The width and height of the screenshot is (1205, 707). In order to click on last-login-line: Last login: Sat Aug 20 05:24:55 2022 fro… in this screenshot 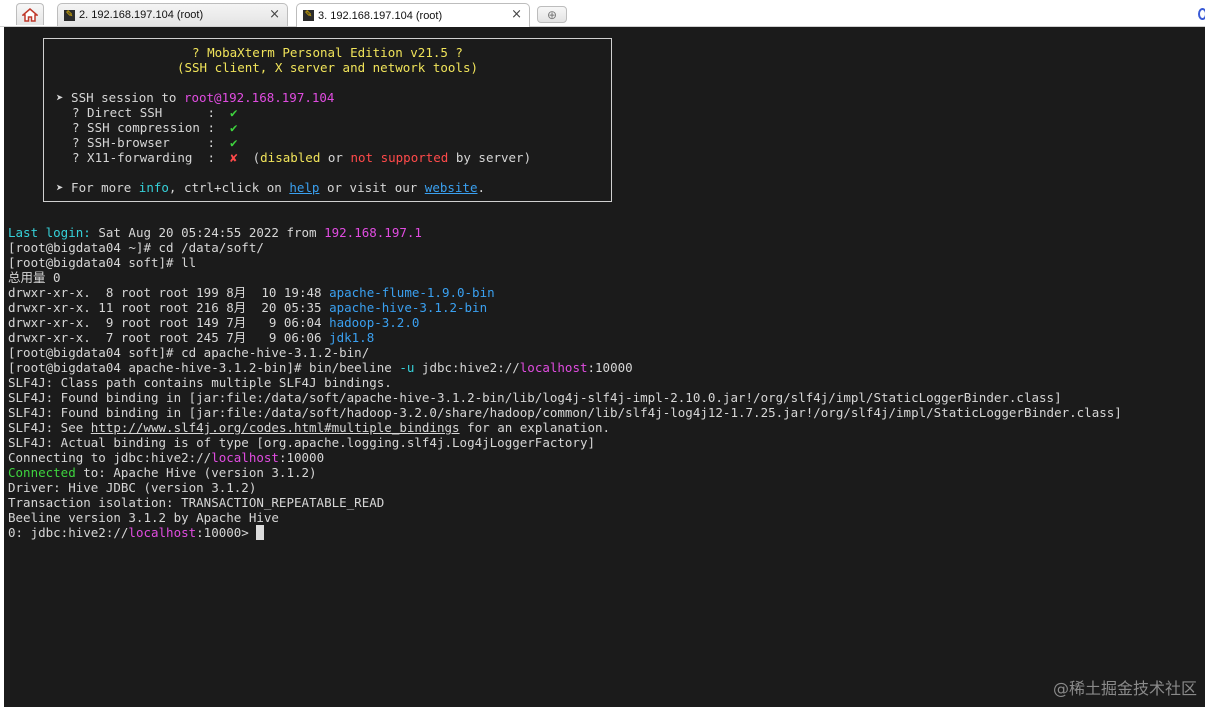, I will do `click(215, 232)`.